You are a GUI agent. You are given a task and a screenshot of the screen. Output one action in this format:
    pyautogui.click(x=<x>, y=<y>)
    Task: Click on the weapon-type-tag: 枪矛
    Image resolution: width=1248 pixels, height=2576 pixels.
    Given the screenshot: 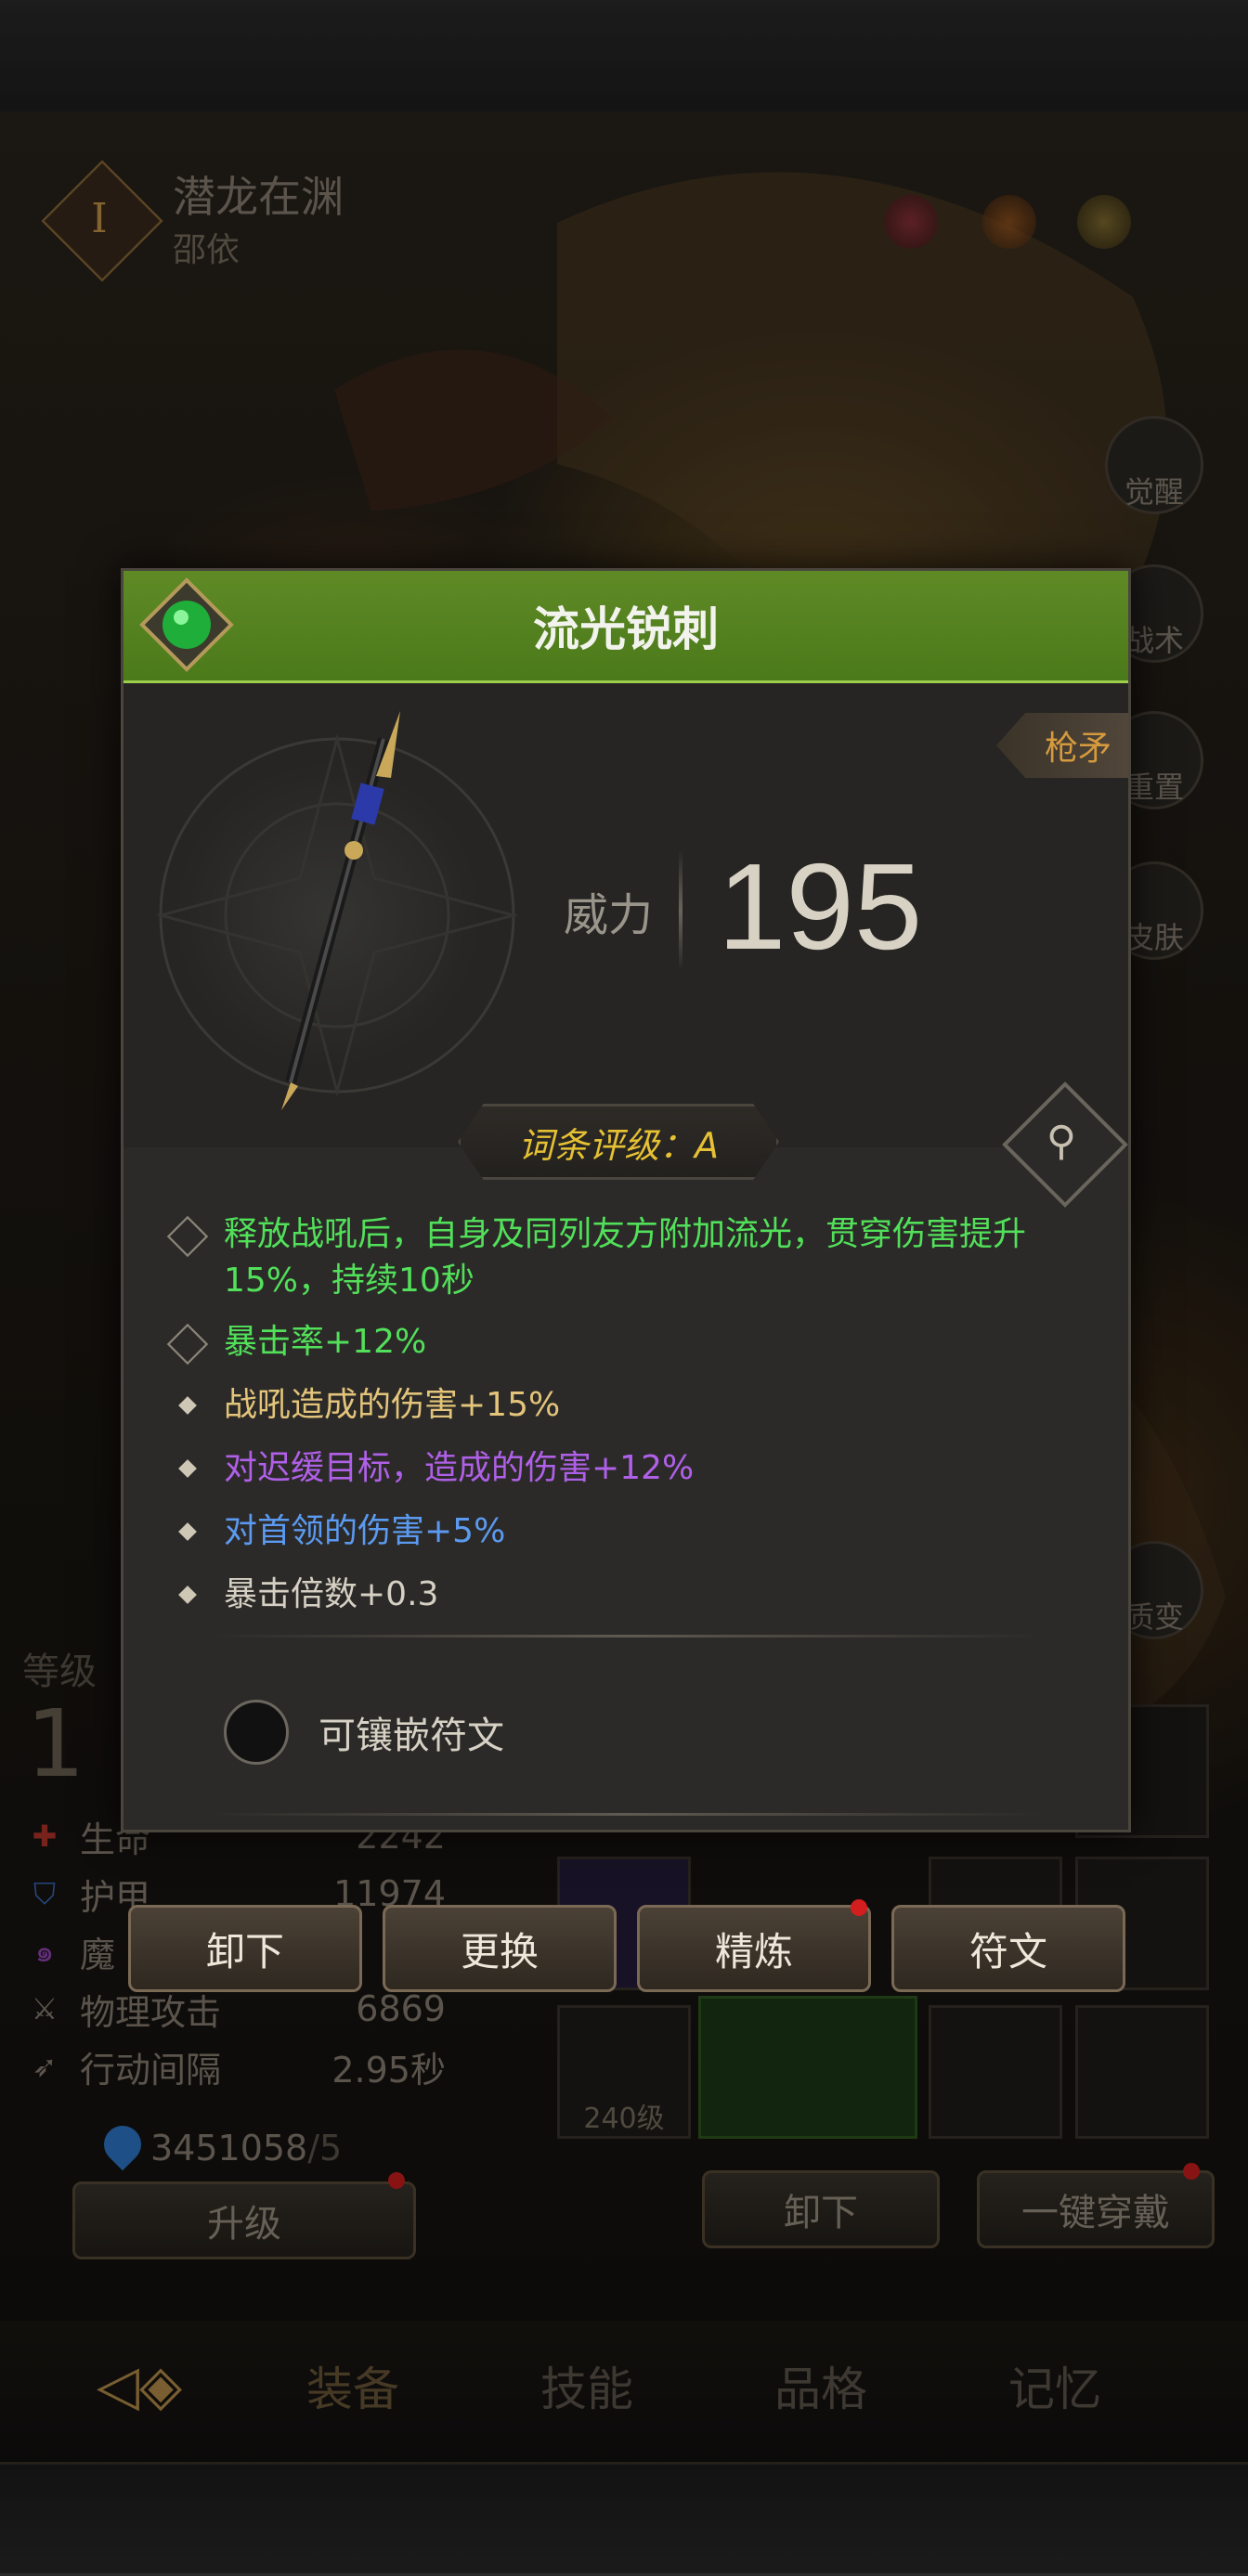 What is the action you would take?
    pyautogui.click(x=1062, y=745)
    